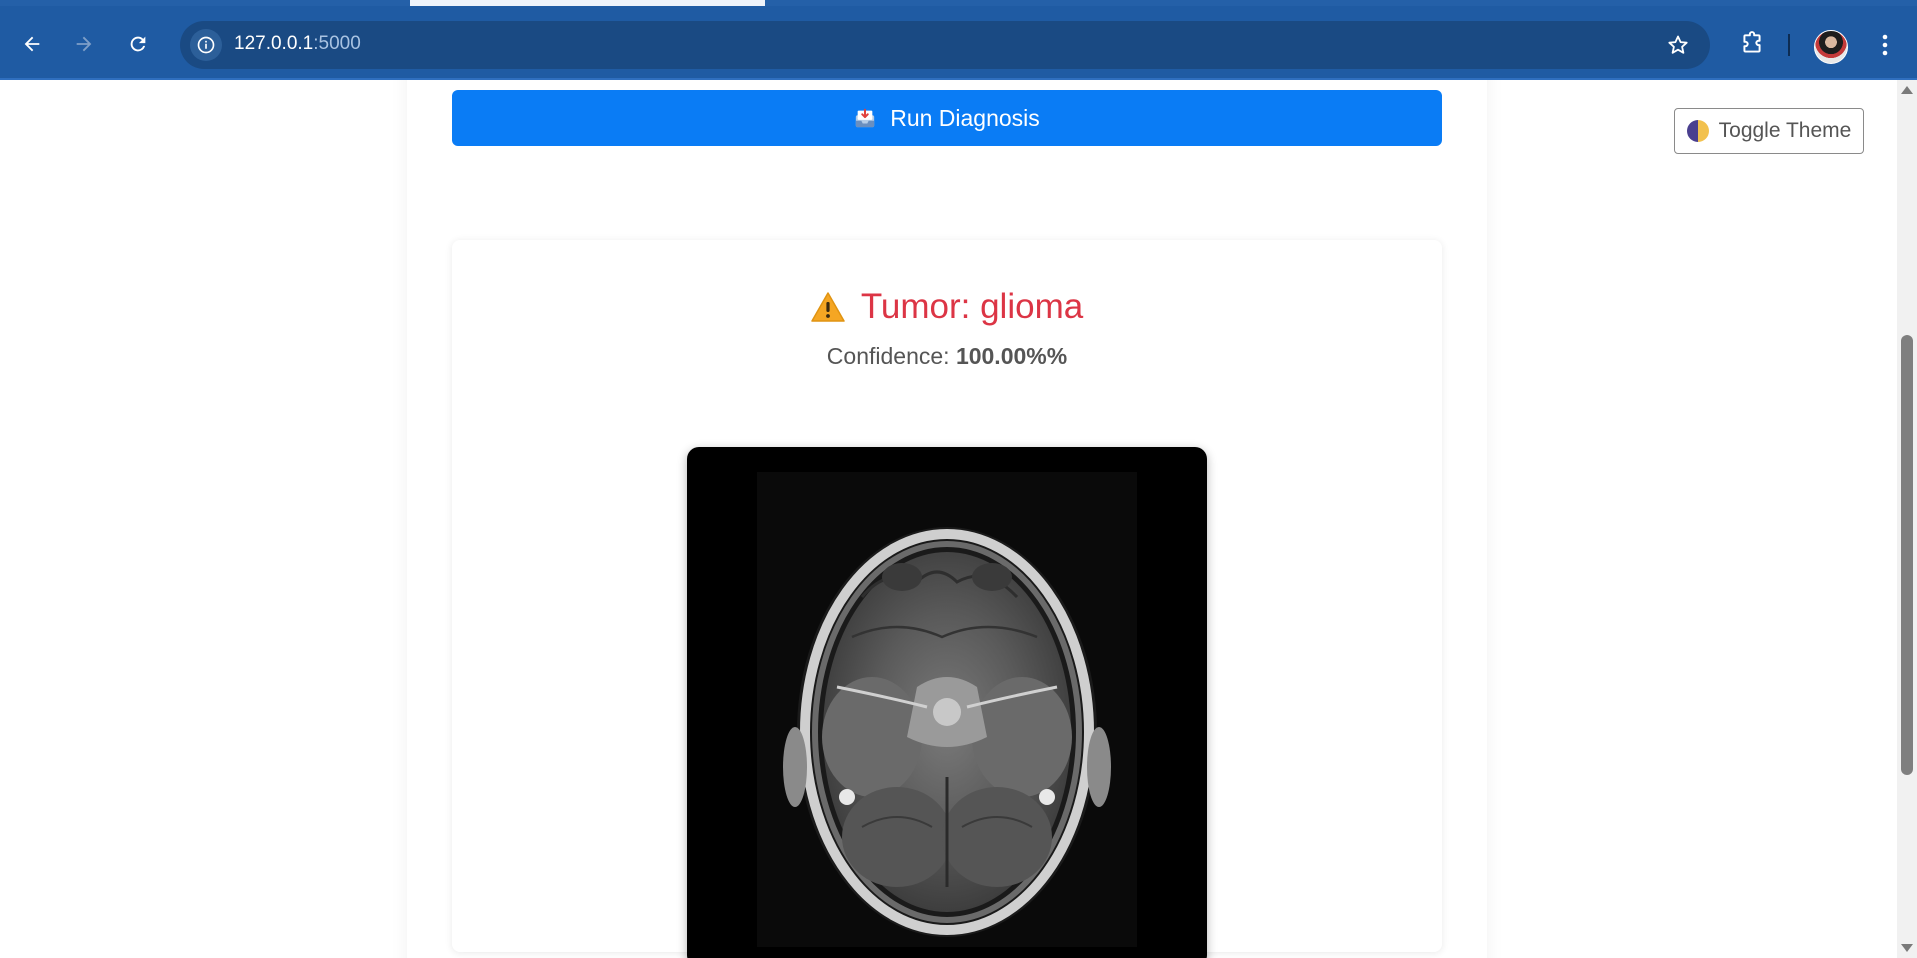 Image resolution: width=1917 pixels, height=958 pixels. I want to click on puzzle-icon, so click(1752, 42).